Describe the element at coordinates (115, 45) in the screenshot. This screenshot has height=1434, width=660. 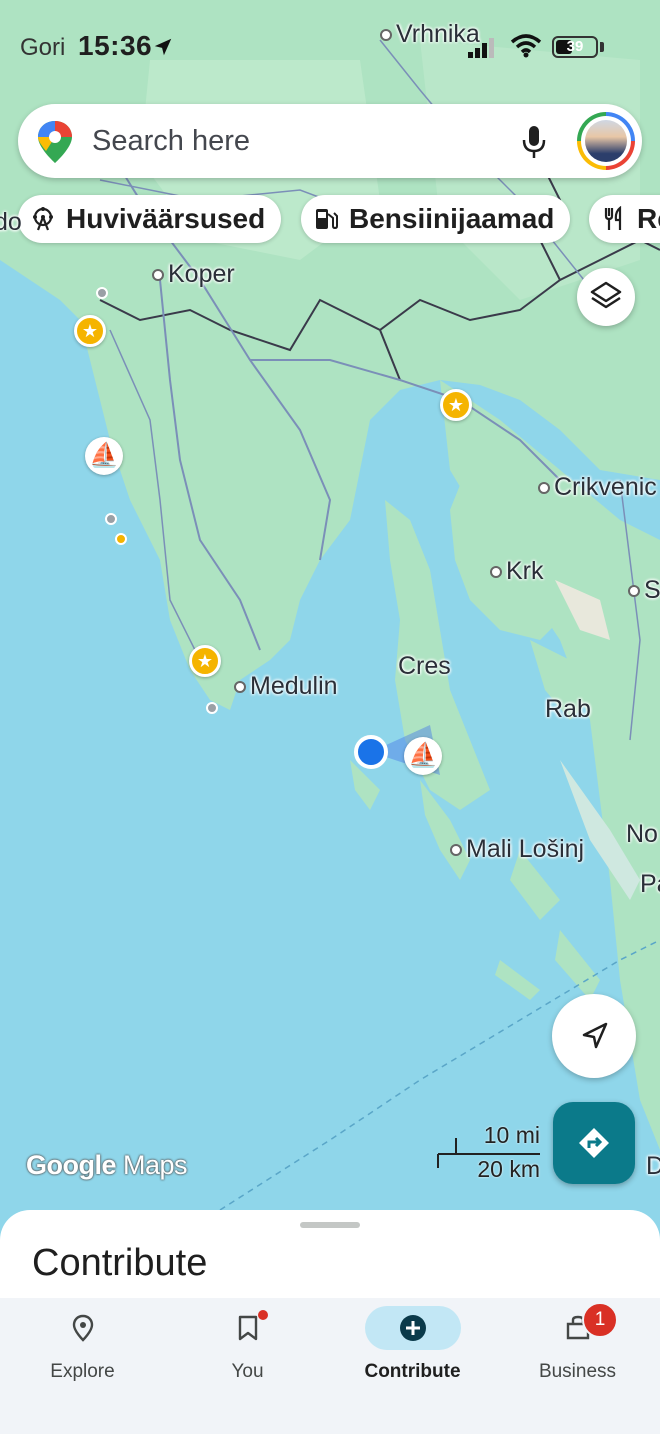
I see `status-time: 15:36` at that location.